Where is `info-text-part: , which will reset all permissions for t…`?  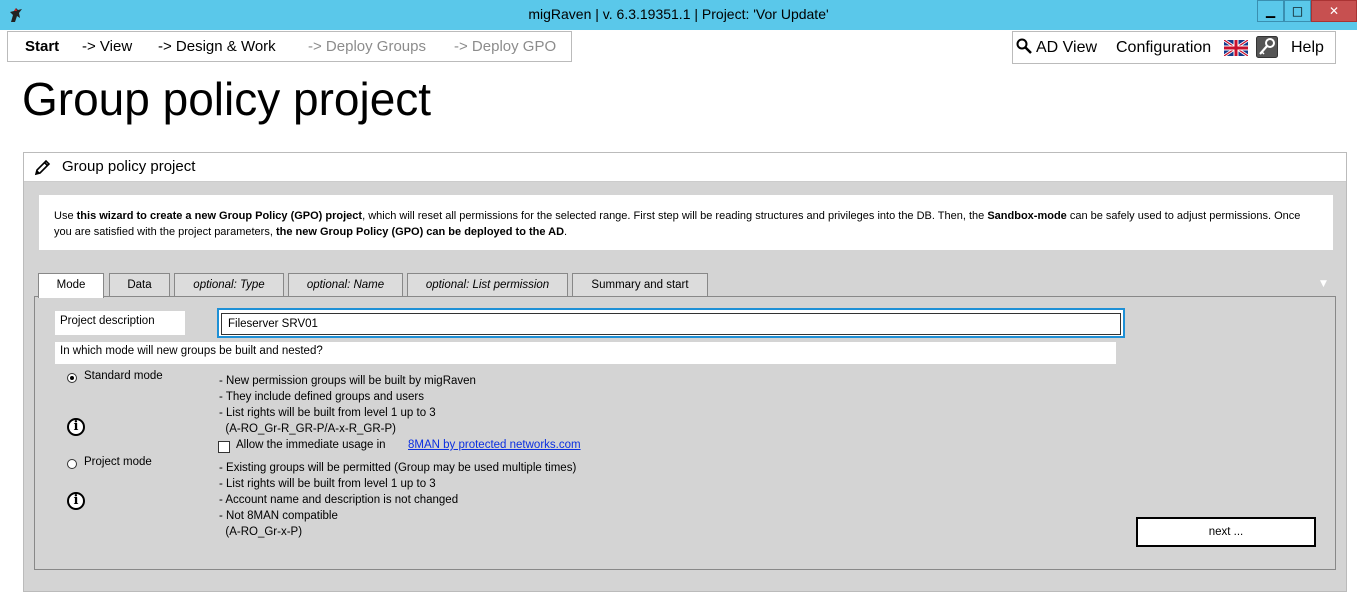
info-text-part: , which will reset all permissions for t… is located at coordinates (675, 216).